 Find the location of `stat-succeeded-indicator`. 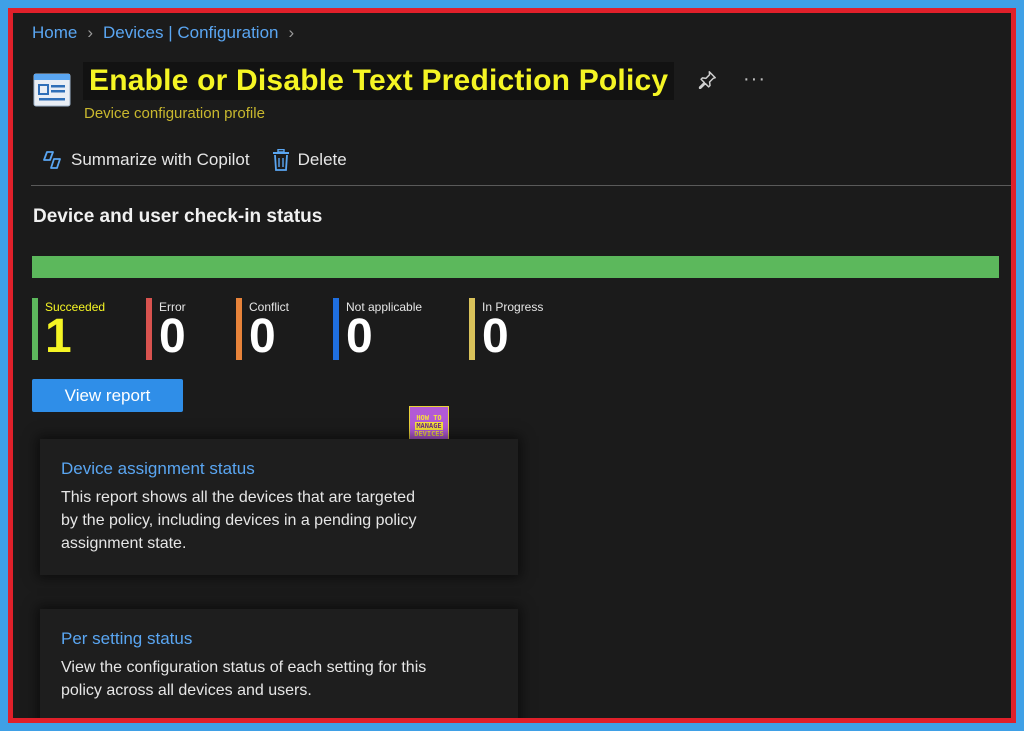

stat-succeeded-indicator is located at coordinates (35, 329).